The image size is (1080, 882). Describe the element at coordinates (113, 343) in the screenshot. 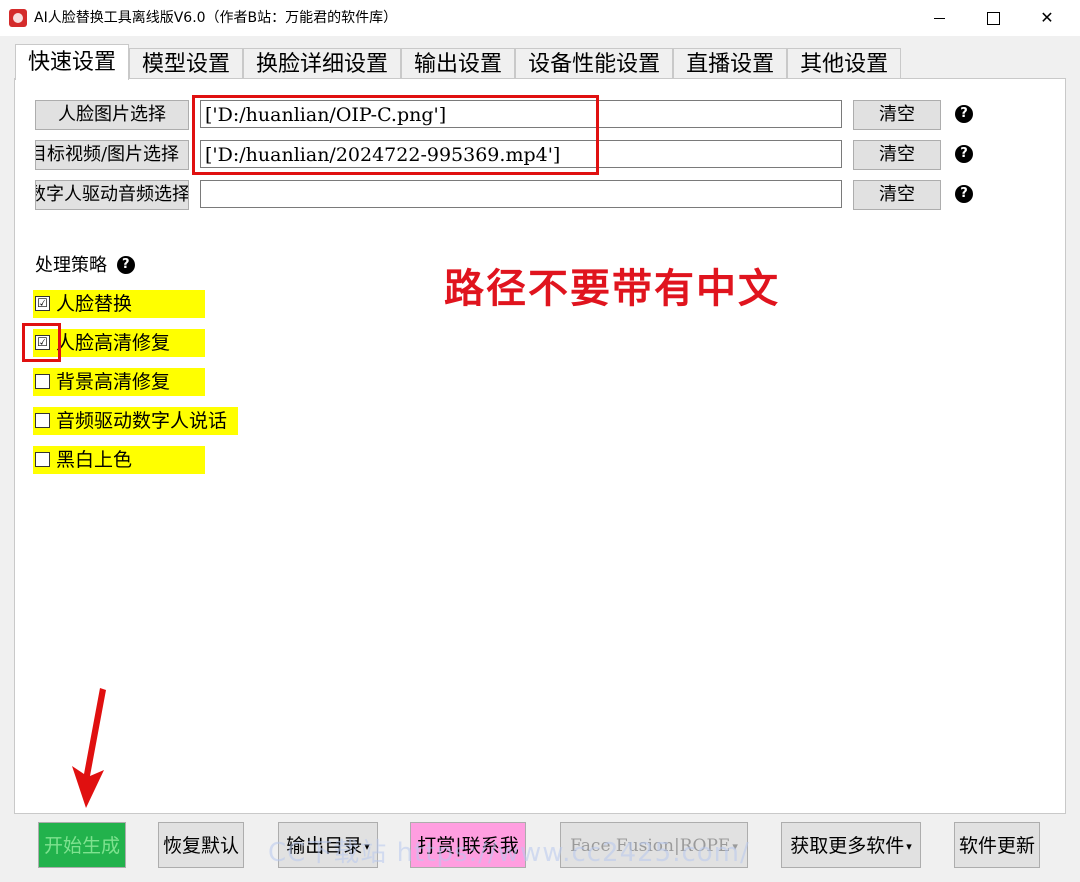

I see `face-enhance-label: 人脸高清修复` at that location.